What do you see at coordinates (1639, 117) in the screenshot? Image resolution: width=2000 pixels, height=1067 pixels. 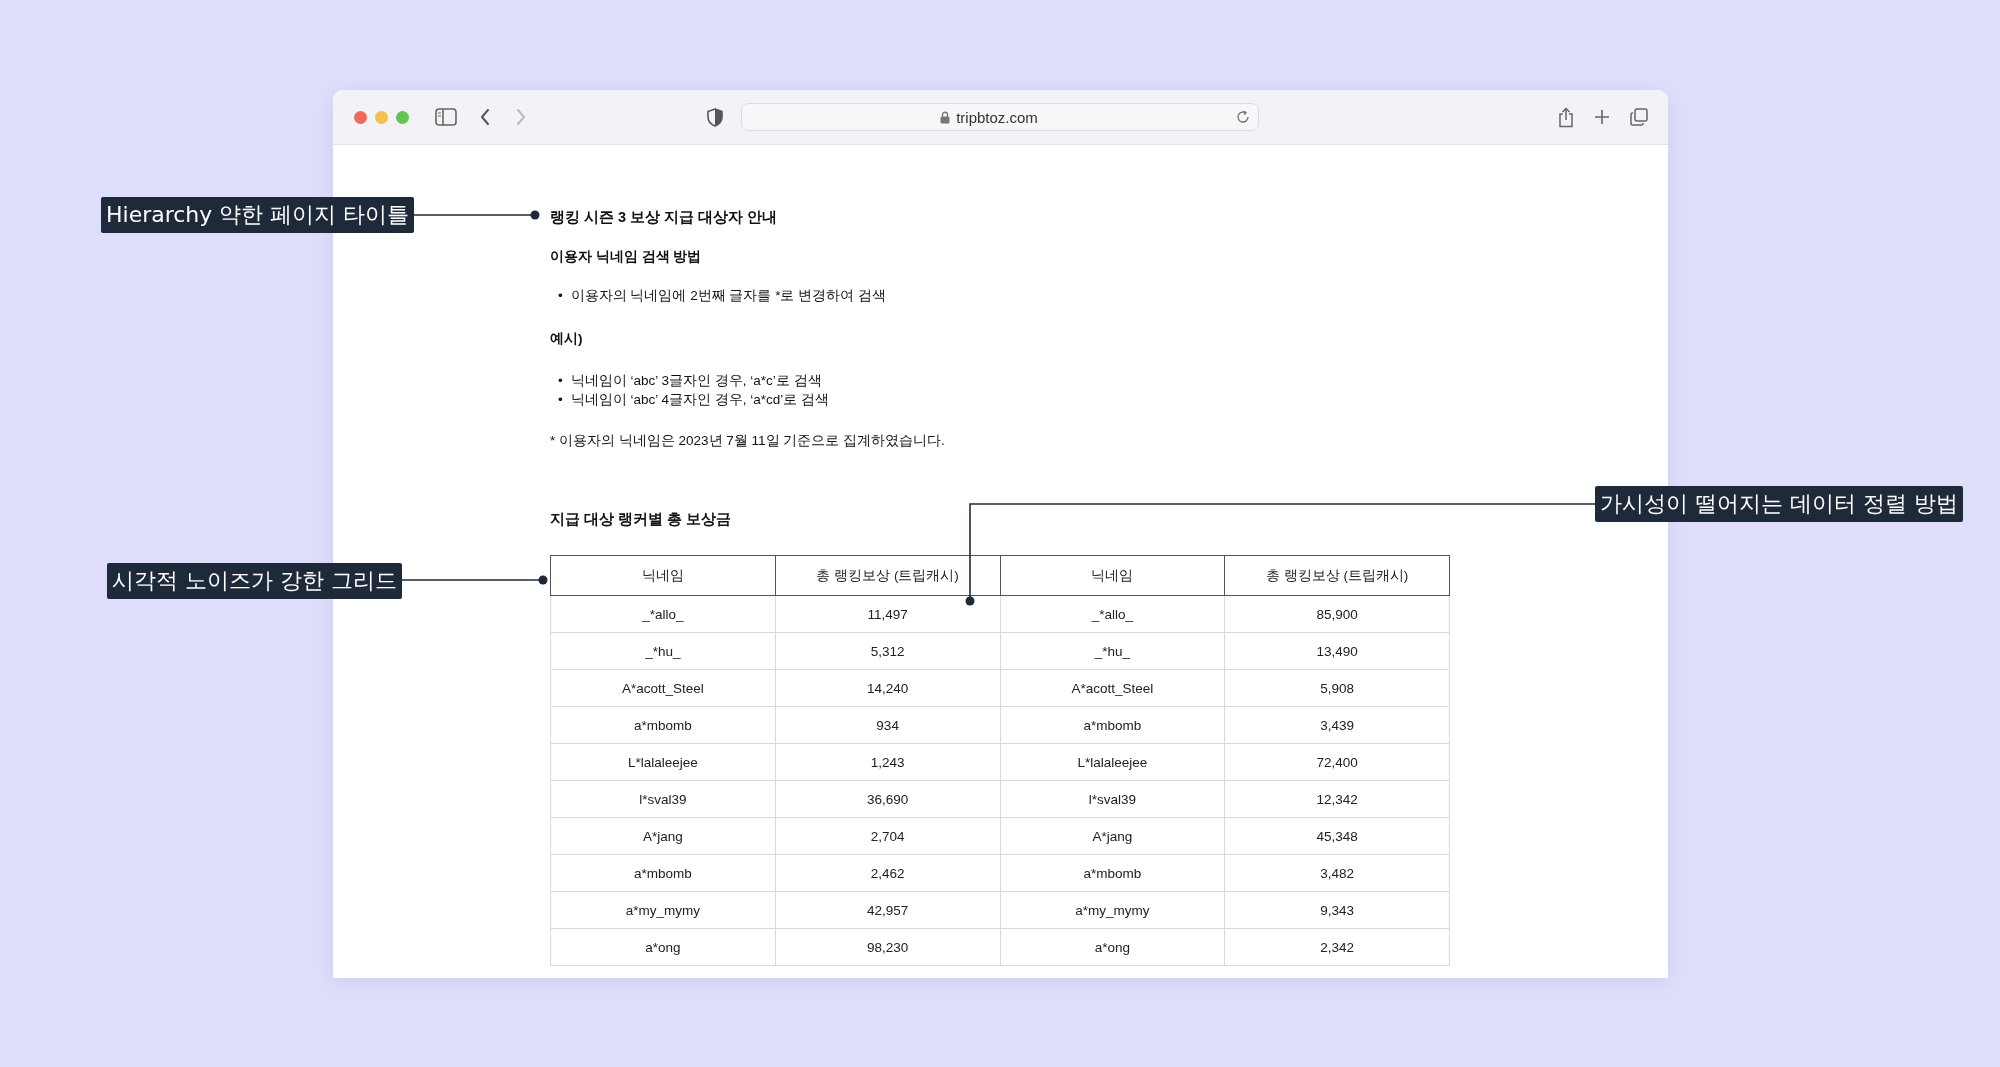 I see `tabs-overview-icon` at bounding box center [1639, 117].